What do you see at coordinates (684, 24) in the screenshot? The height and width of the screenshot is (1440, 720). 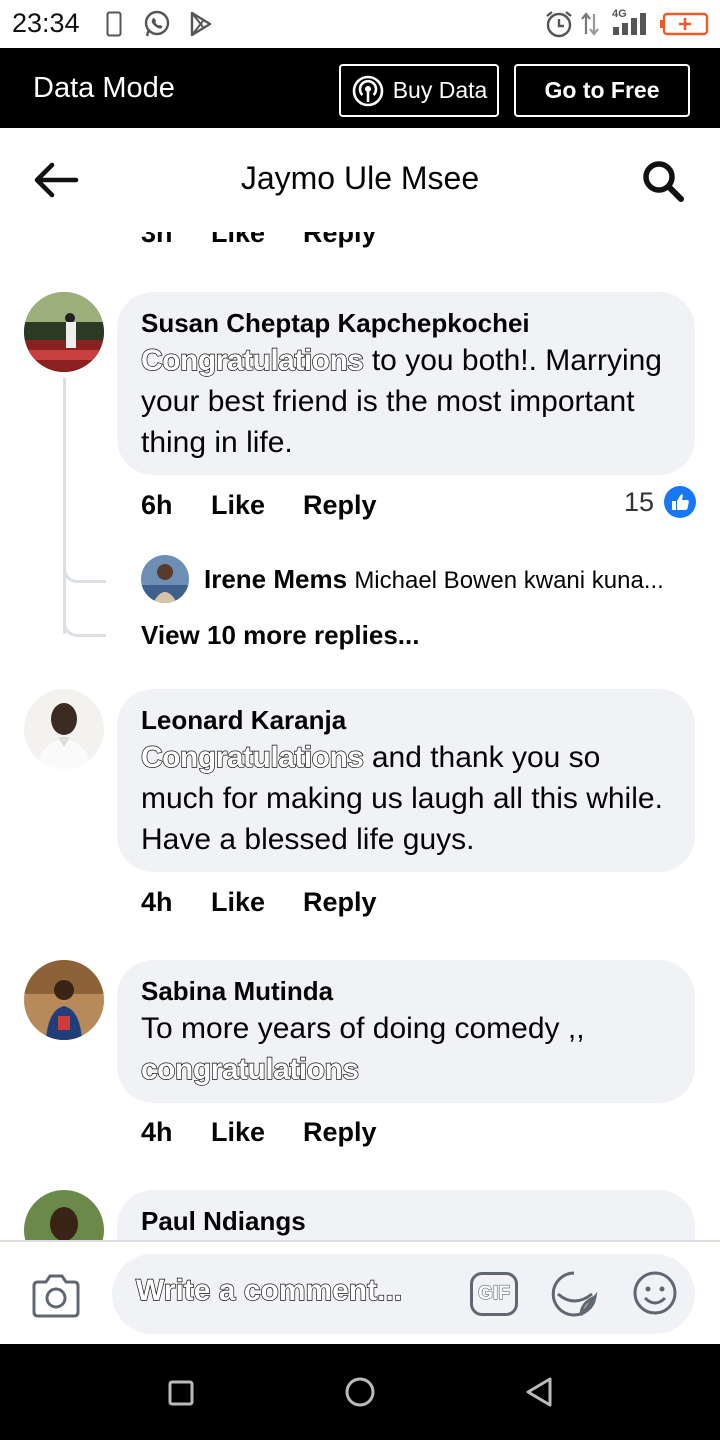 I see `battery-icon` at bounding box center [684, 24].